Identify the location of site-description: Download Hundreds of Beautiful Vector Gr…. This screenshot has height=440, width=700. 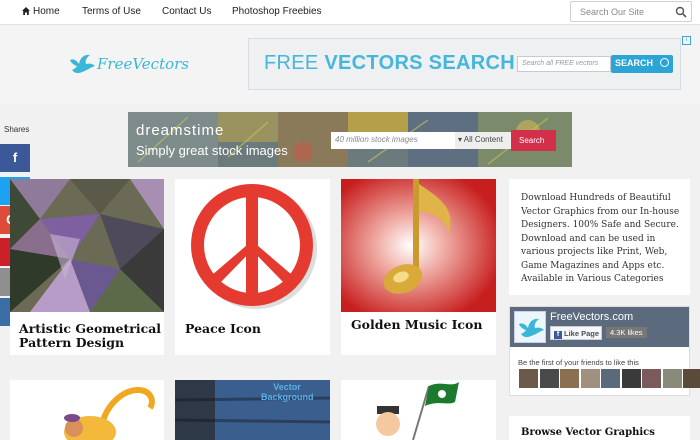
(600, 238).